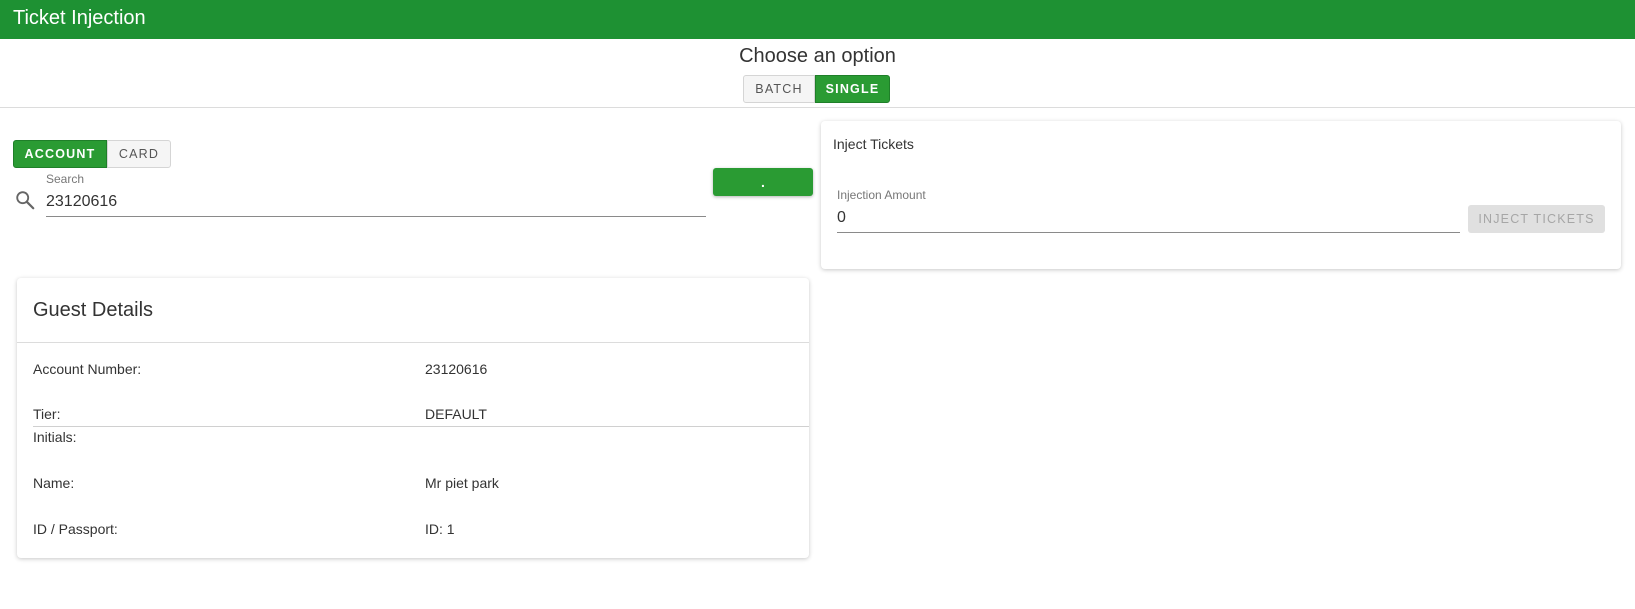  What do you see at coordinates (25, 200) in the screenshot?
I see `search-icon` at bounding box center [25, 200].